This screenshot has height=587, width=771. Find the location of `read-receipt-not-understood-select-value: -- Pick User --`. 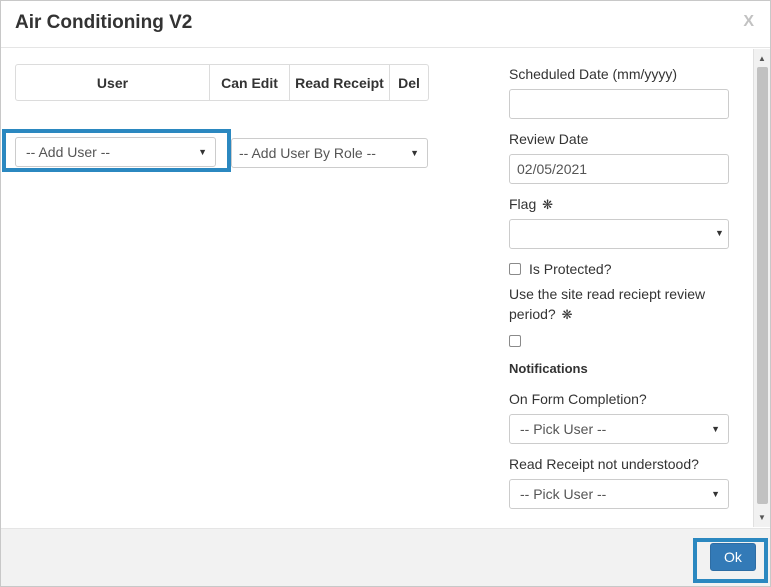

read-receipt-not-understood-select-value: -- Pick User -- is located at coordinates (563, 494).